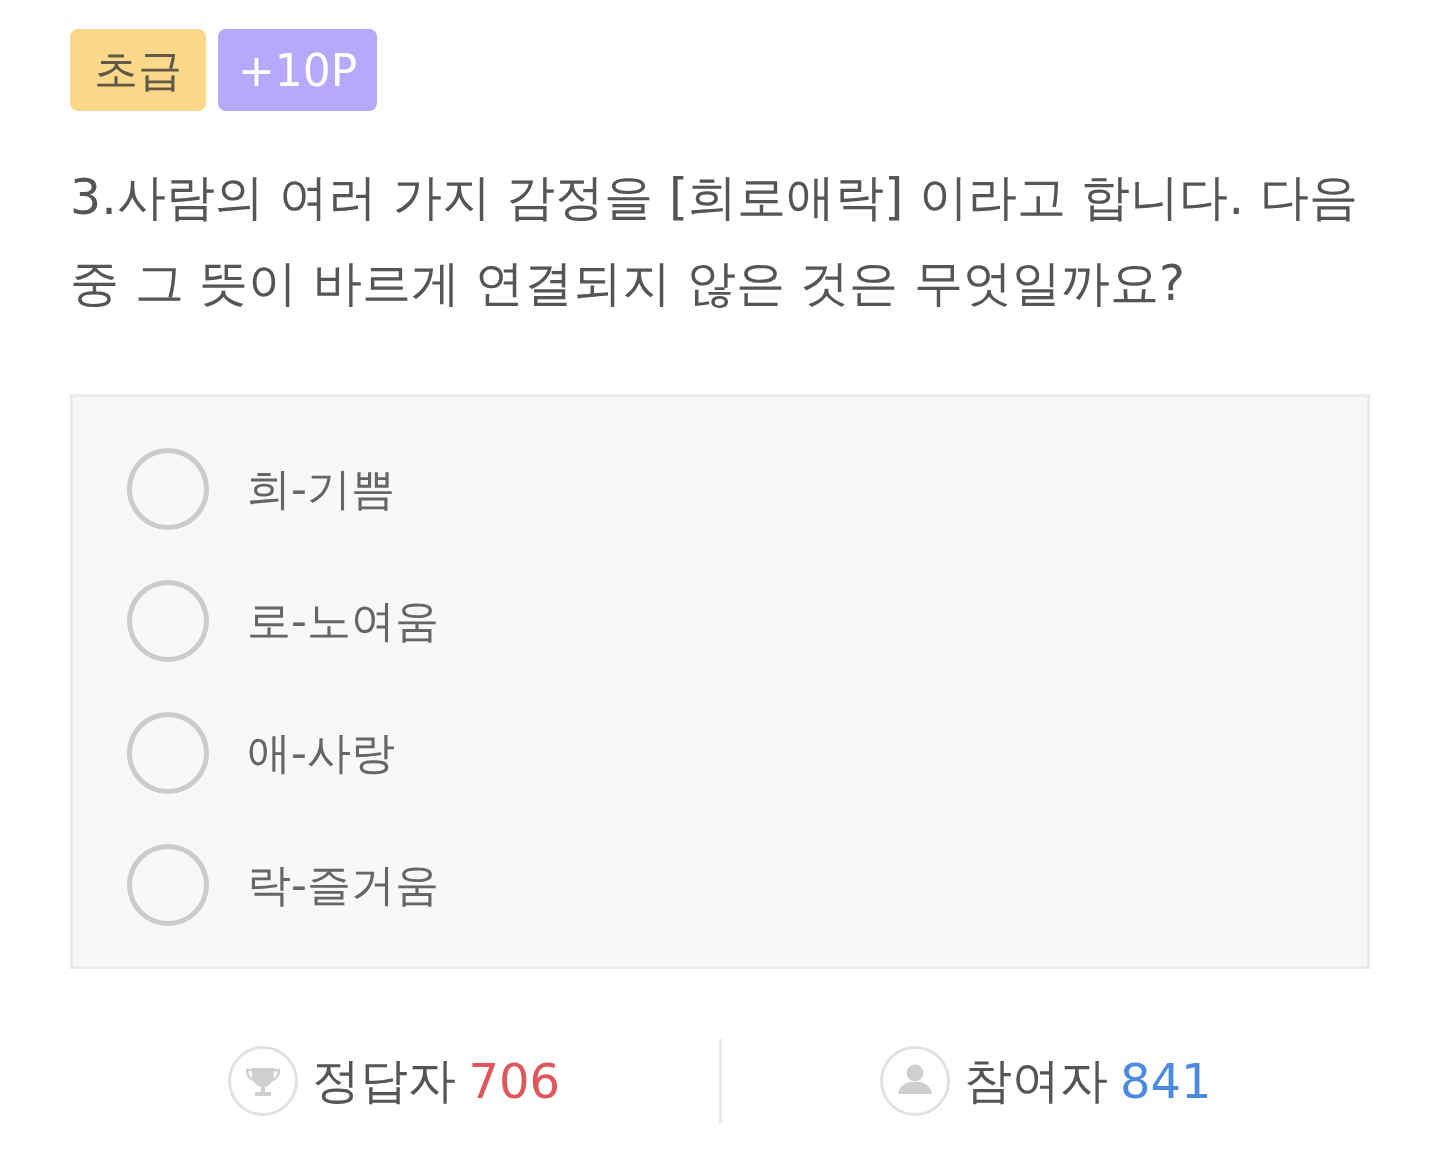  Describe the element at coordinates (1035, 1080) in the screenshot. I see `stat-label: 참여자` at that location.